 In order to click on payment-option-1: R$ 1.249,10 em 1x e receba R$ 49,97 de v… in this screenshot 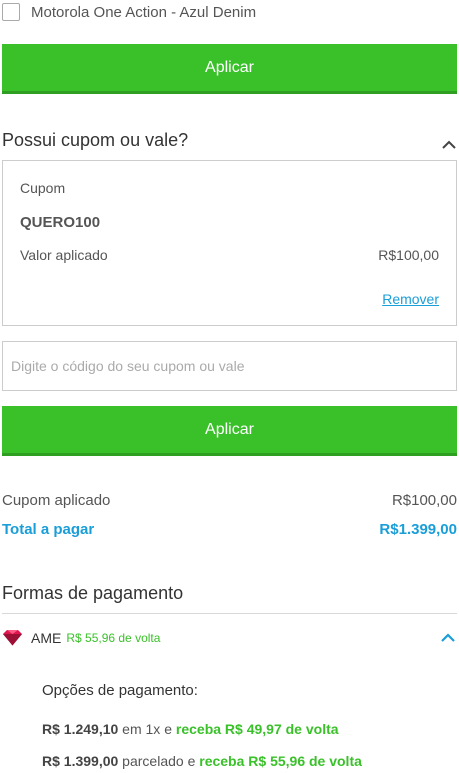, I will do `click(190, 729)`.